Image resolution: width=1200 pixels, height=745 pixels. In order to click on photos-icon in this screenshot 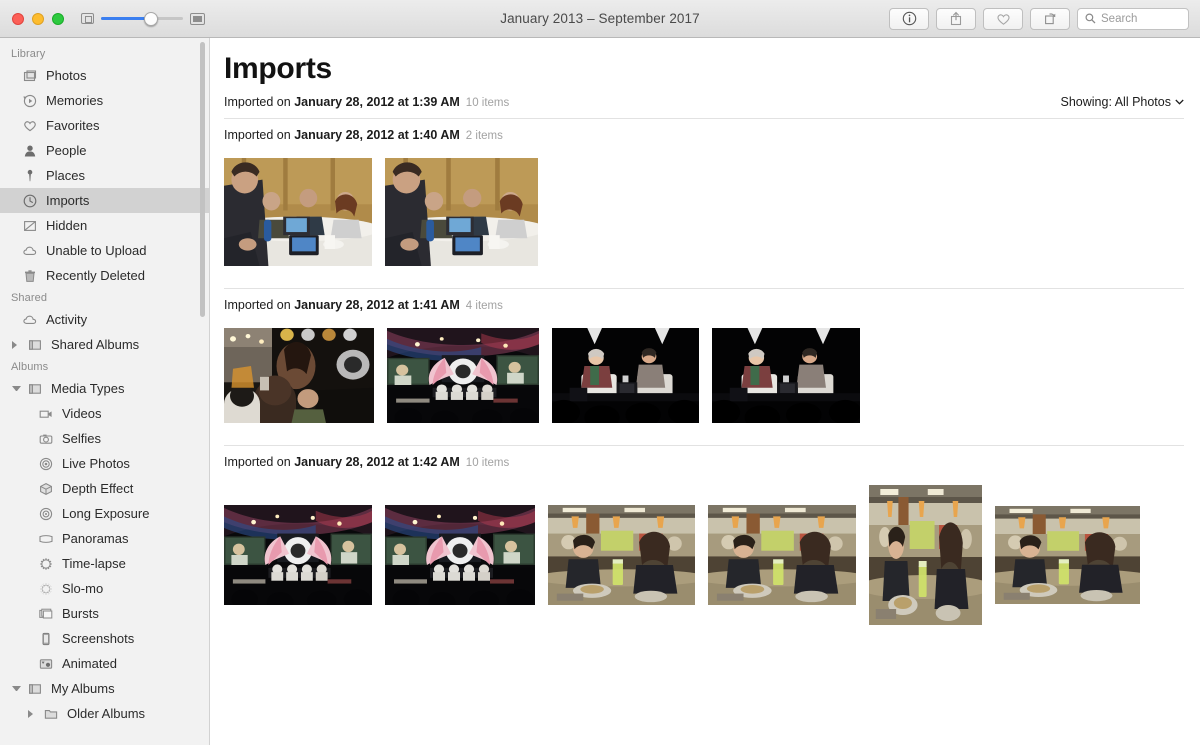, I will do `click(30, 76)`.